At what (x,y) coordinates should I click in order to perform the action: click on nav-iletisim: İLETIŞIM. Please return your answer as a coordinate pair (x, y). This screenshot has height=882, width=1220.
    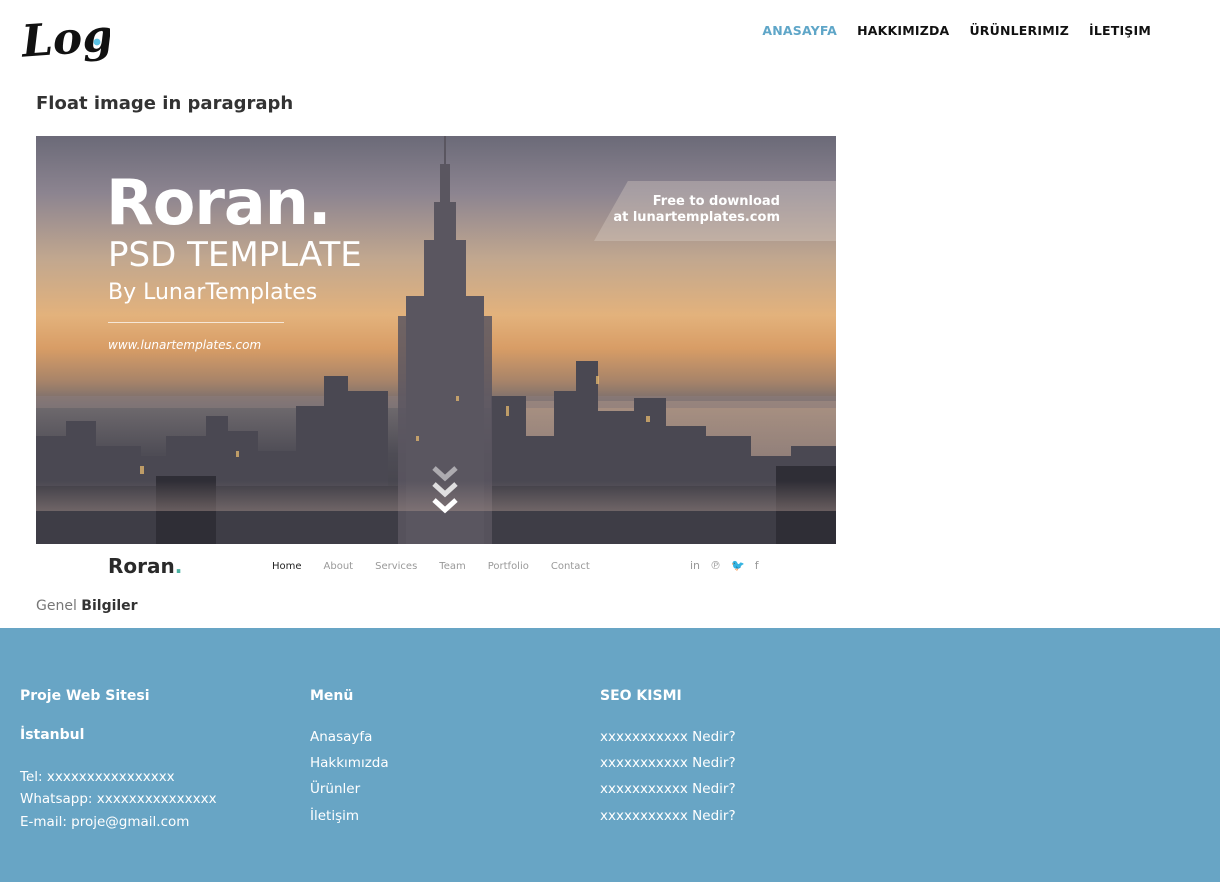
    Looking at the image, I should click on (1120, 31).